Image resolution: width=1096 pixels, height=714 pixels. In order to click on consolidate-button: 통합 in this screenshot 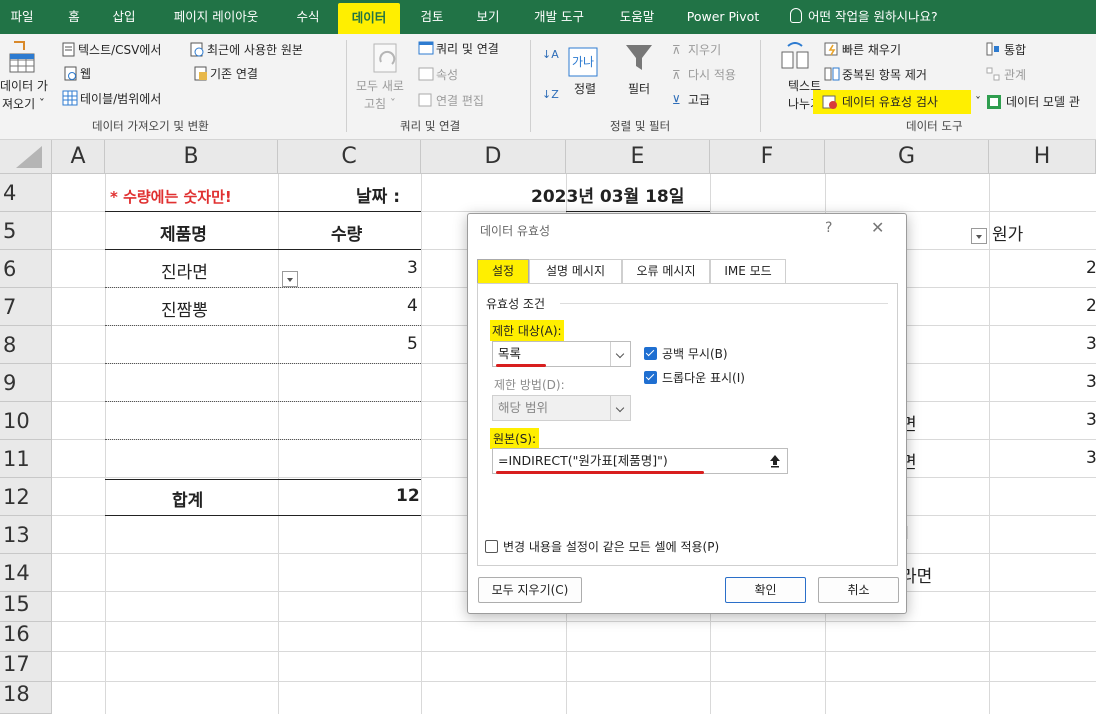, I will do `click(1015, 50)`.